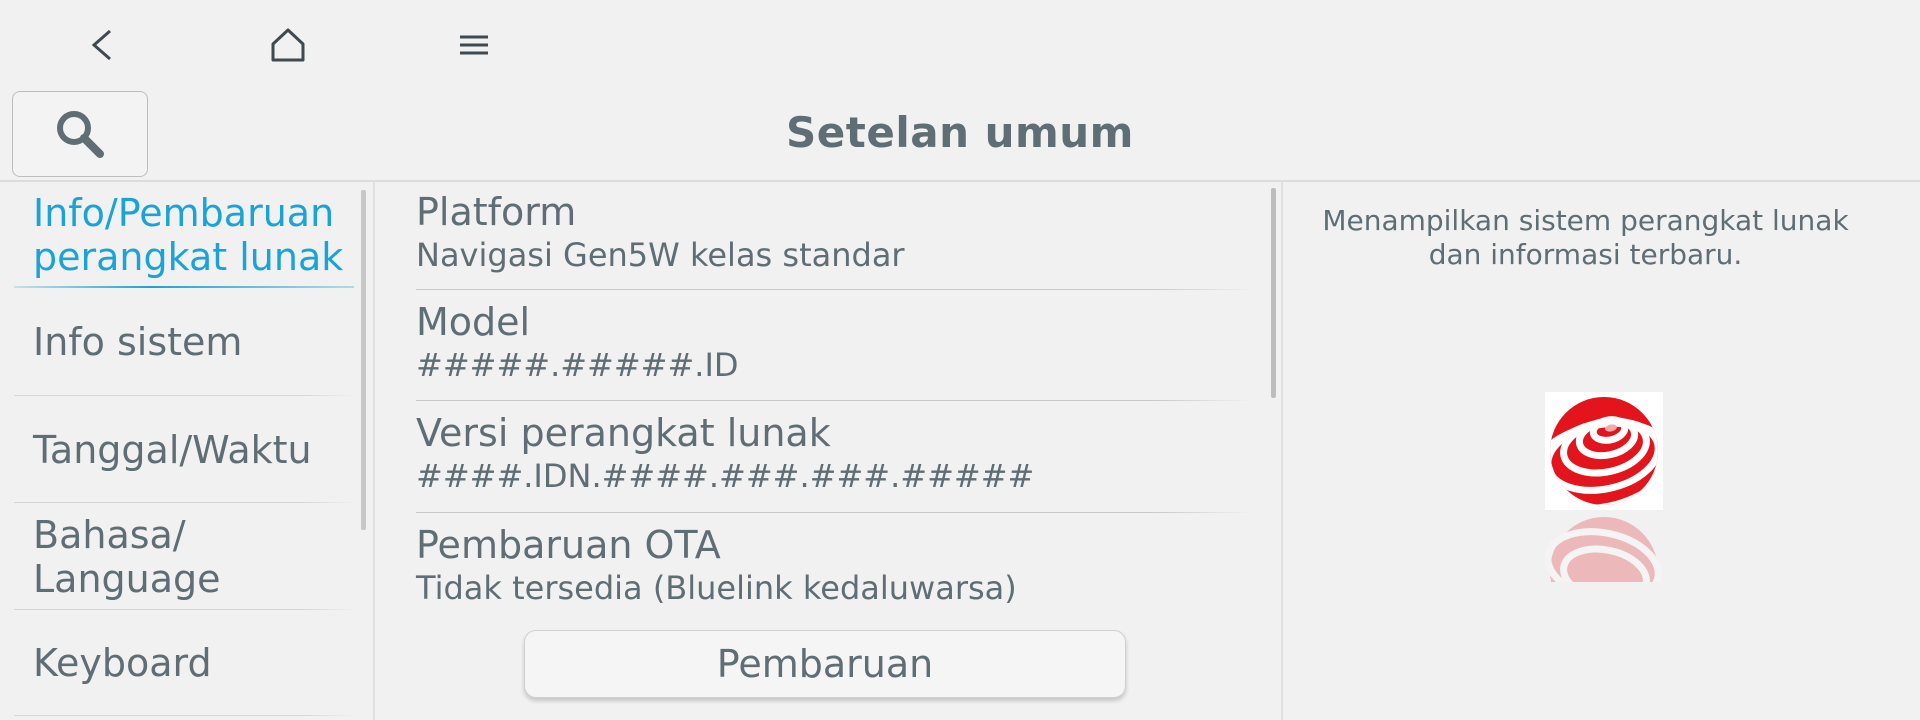  What do you see at coordinates (363, 360) in the screenshot?
I see `sidebar-scrollbar` at bounding box center [363, 360].